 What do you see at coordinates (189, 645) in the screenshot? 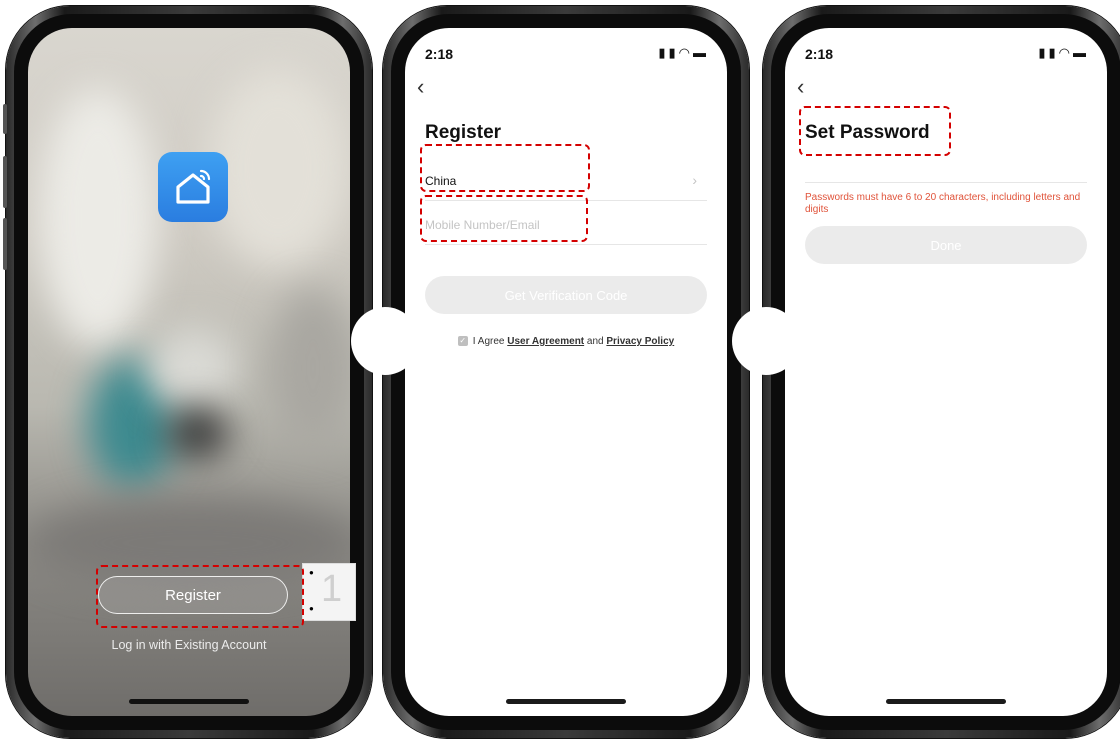
I see `login-existing-link: Log in with Existing Account` at bounding box center [189, 645].